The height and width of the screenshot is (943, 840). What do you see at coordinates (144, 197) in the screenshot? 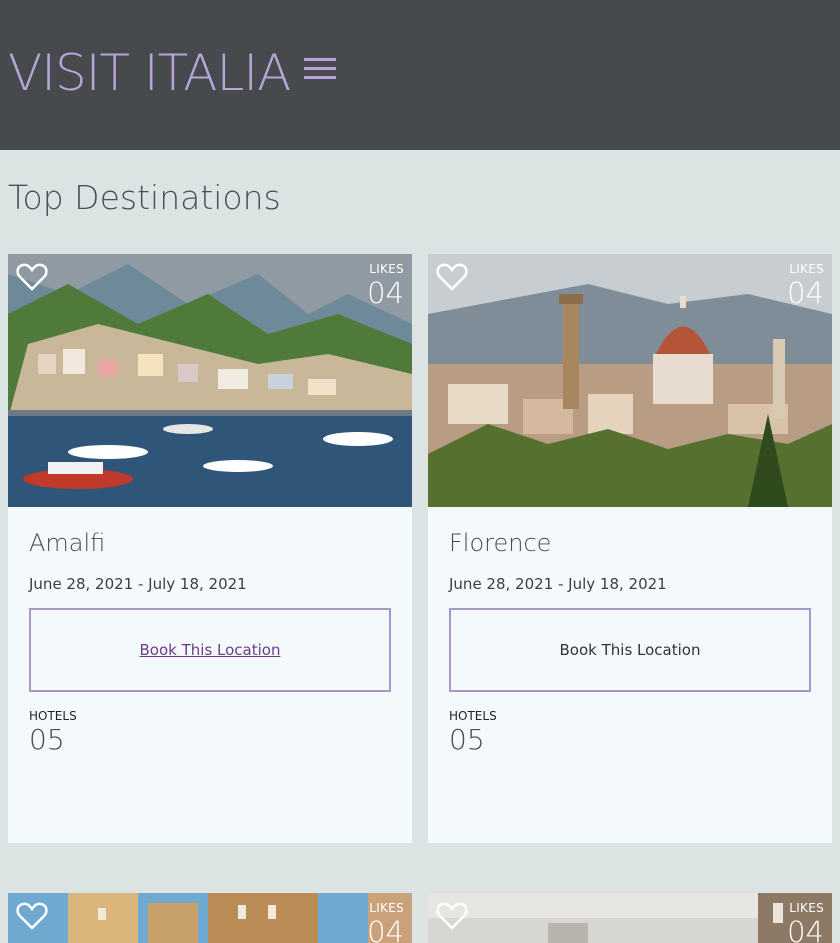
I see `section-title: Top Destinations` at bounding box center [144, 197].